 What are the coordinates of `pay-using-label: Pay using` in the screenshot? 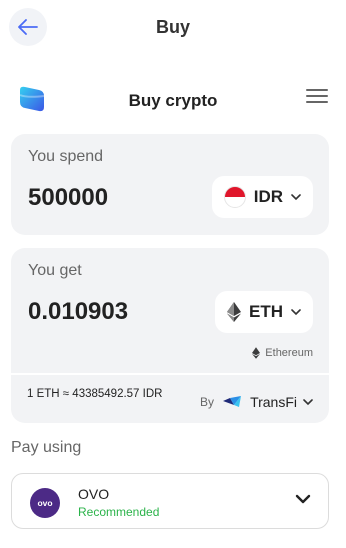 It's located at (46, 447).